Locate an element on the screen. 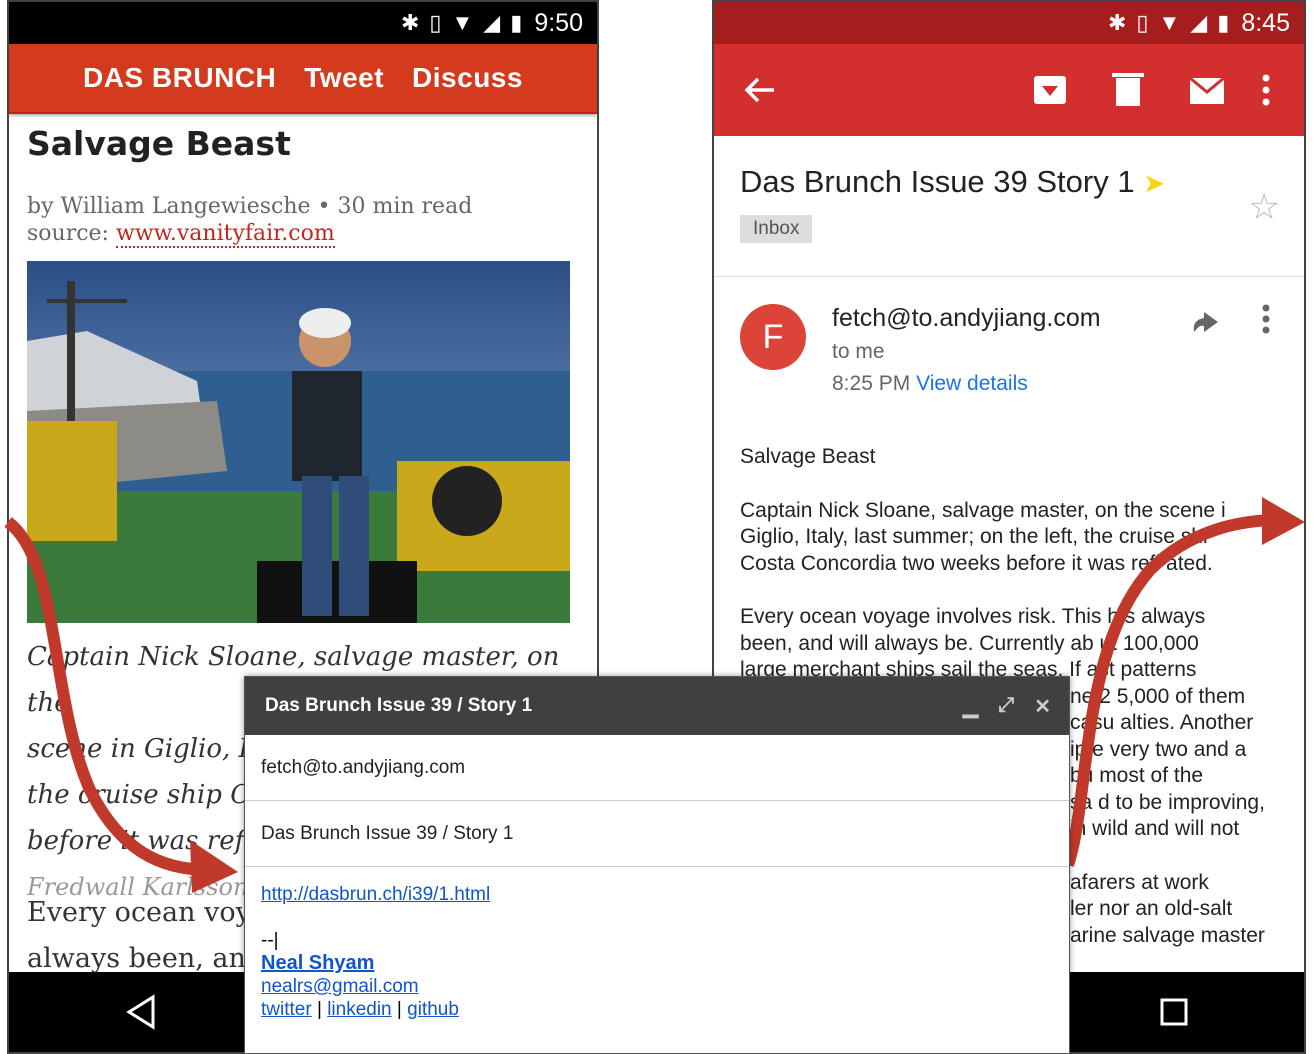  status-bar: ✱ ▯ ▼ ◢ ▮ 8:45 is located at coordinates (1009, 23).